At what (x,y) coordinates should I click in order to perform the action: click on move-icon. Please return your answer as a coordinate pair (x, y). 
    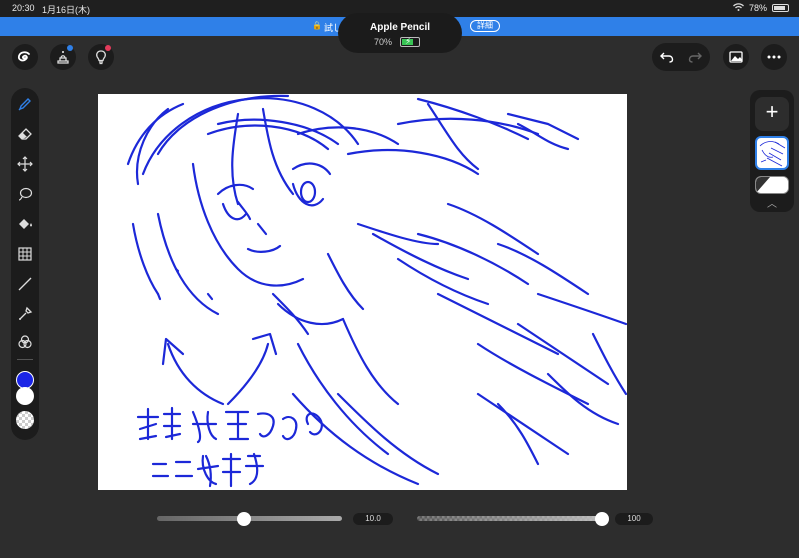
    Looking at the image, I should click on (25, 164).